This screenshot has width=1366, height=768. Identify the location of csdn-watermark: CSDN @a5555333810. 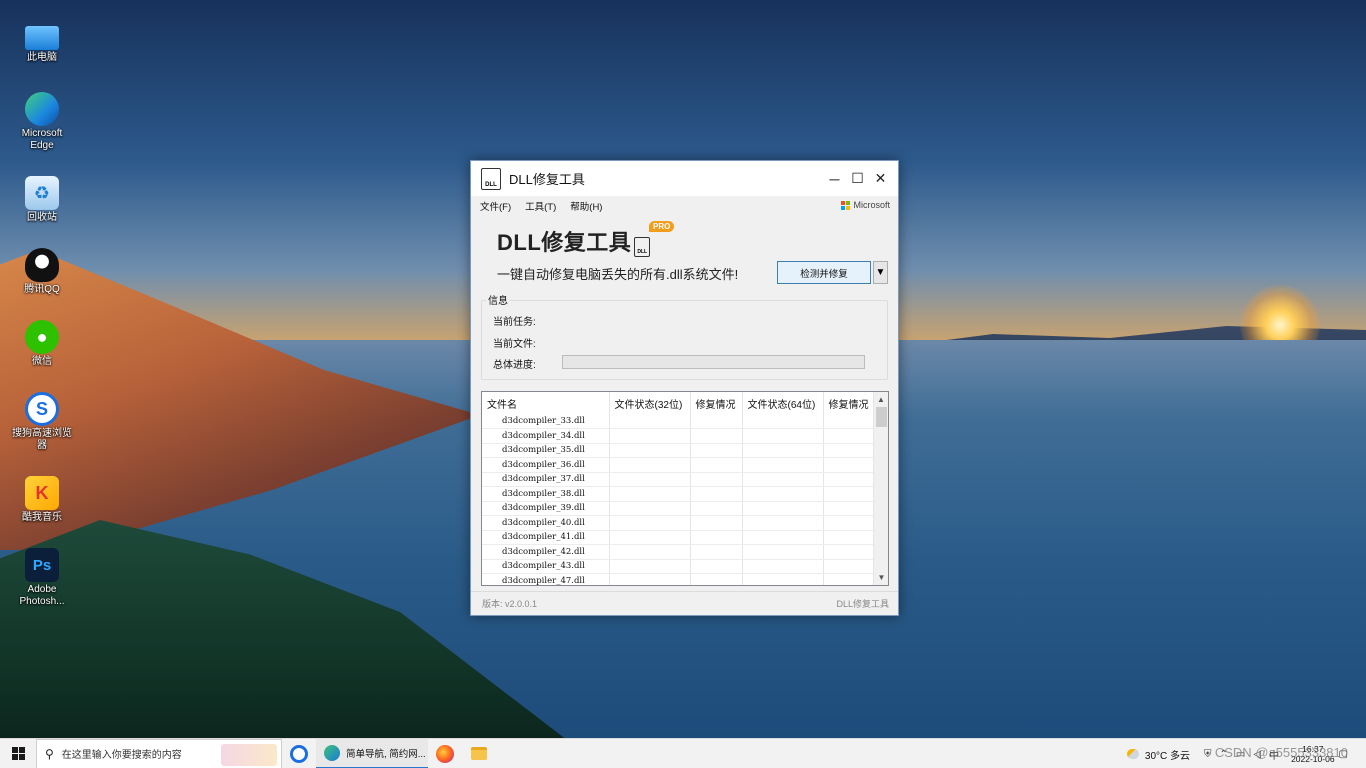
(1281, 752).